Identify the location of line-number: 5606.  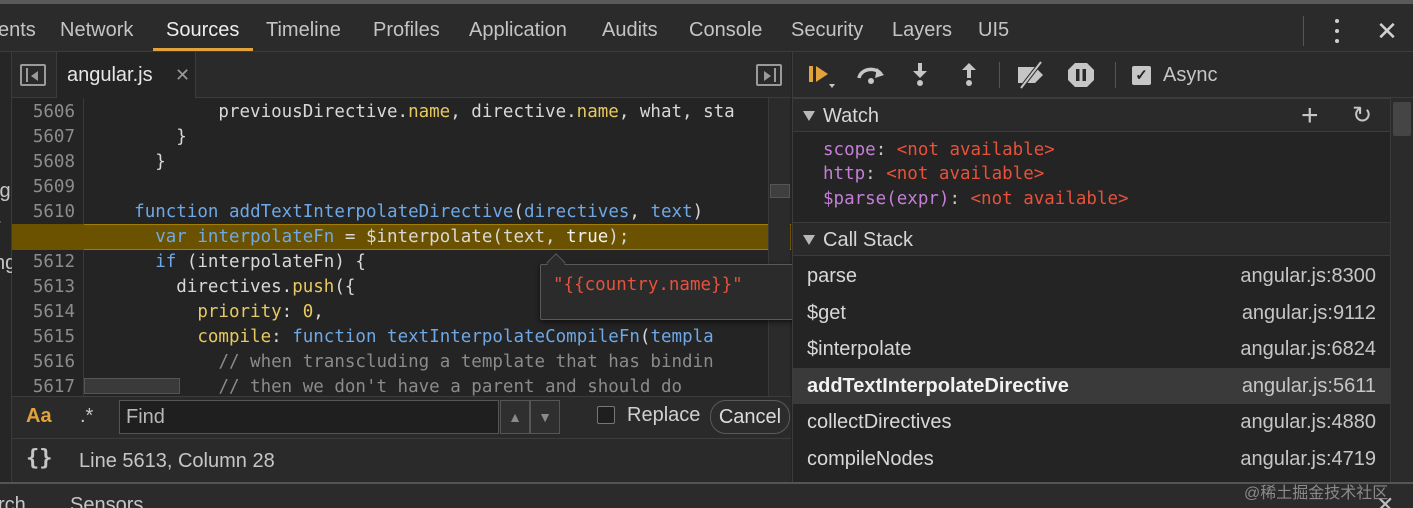
(54, 112).